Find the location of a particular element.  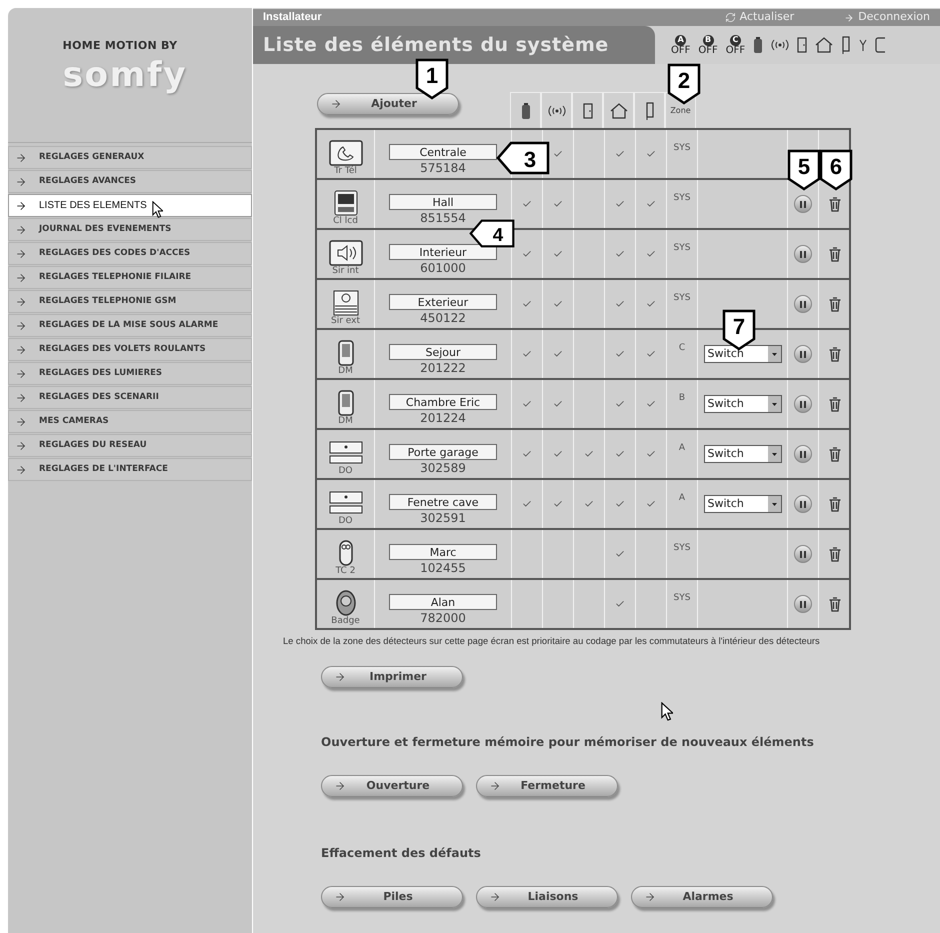

door-icon is located at coordinates (802, 45).